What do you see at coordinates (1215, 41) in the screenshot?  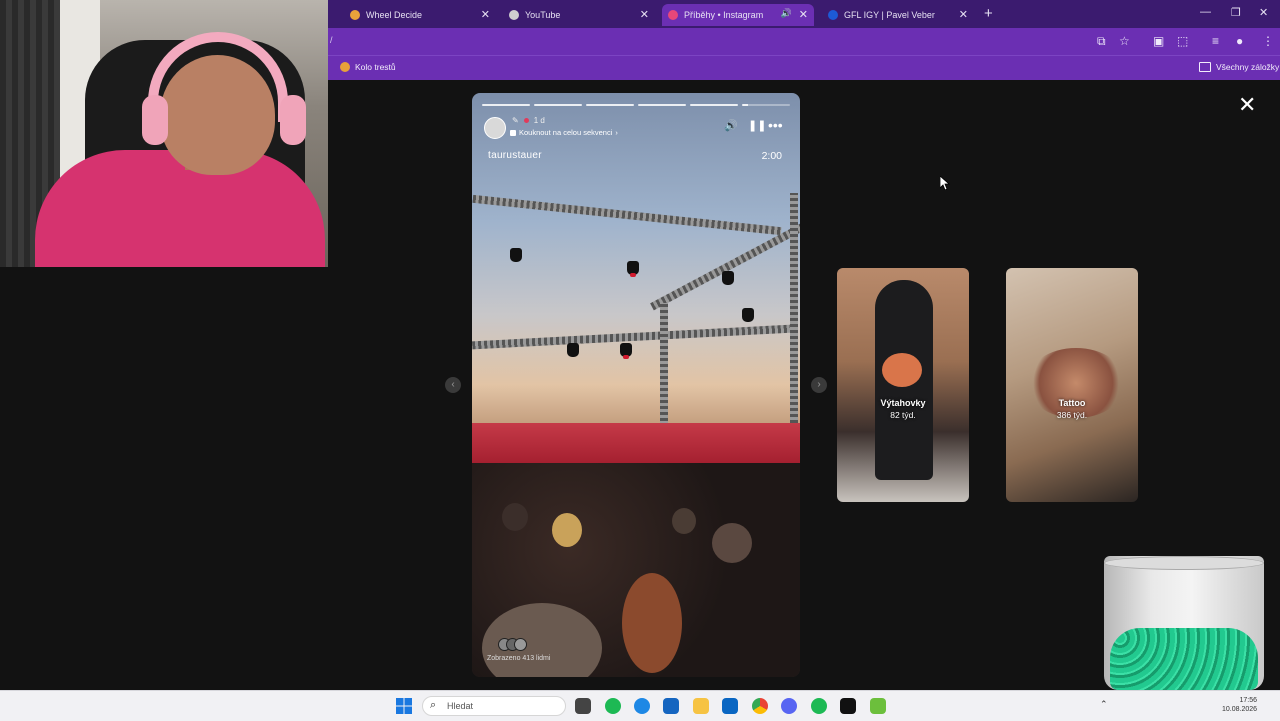 I see `media-controls-icon: ≡` at bounding box center [1215, 41].